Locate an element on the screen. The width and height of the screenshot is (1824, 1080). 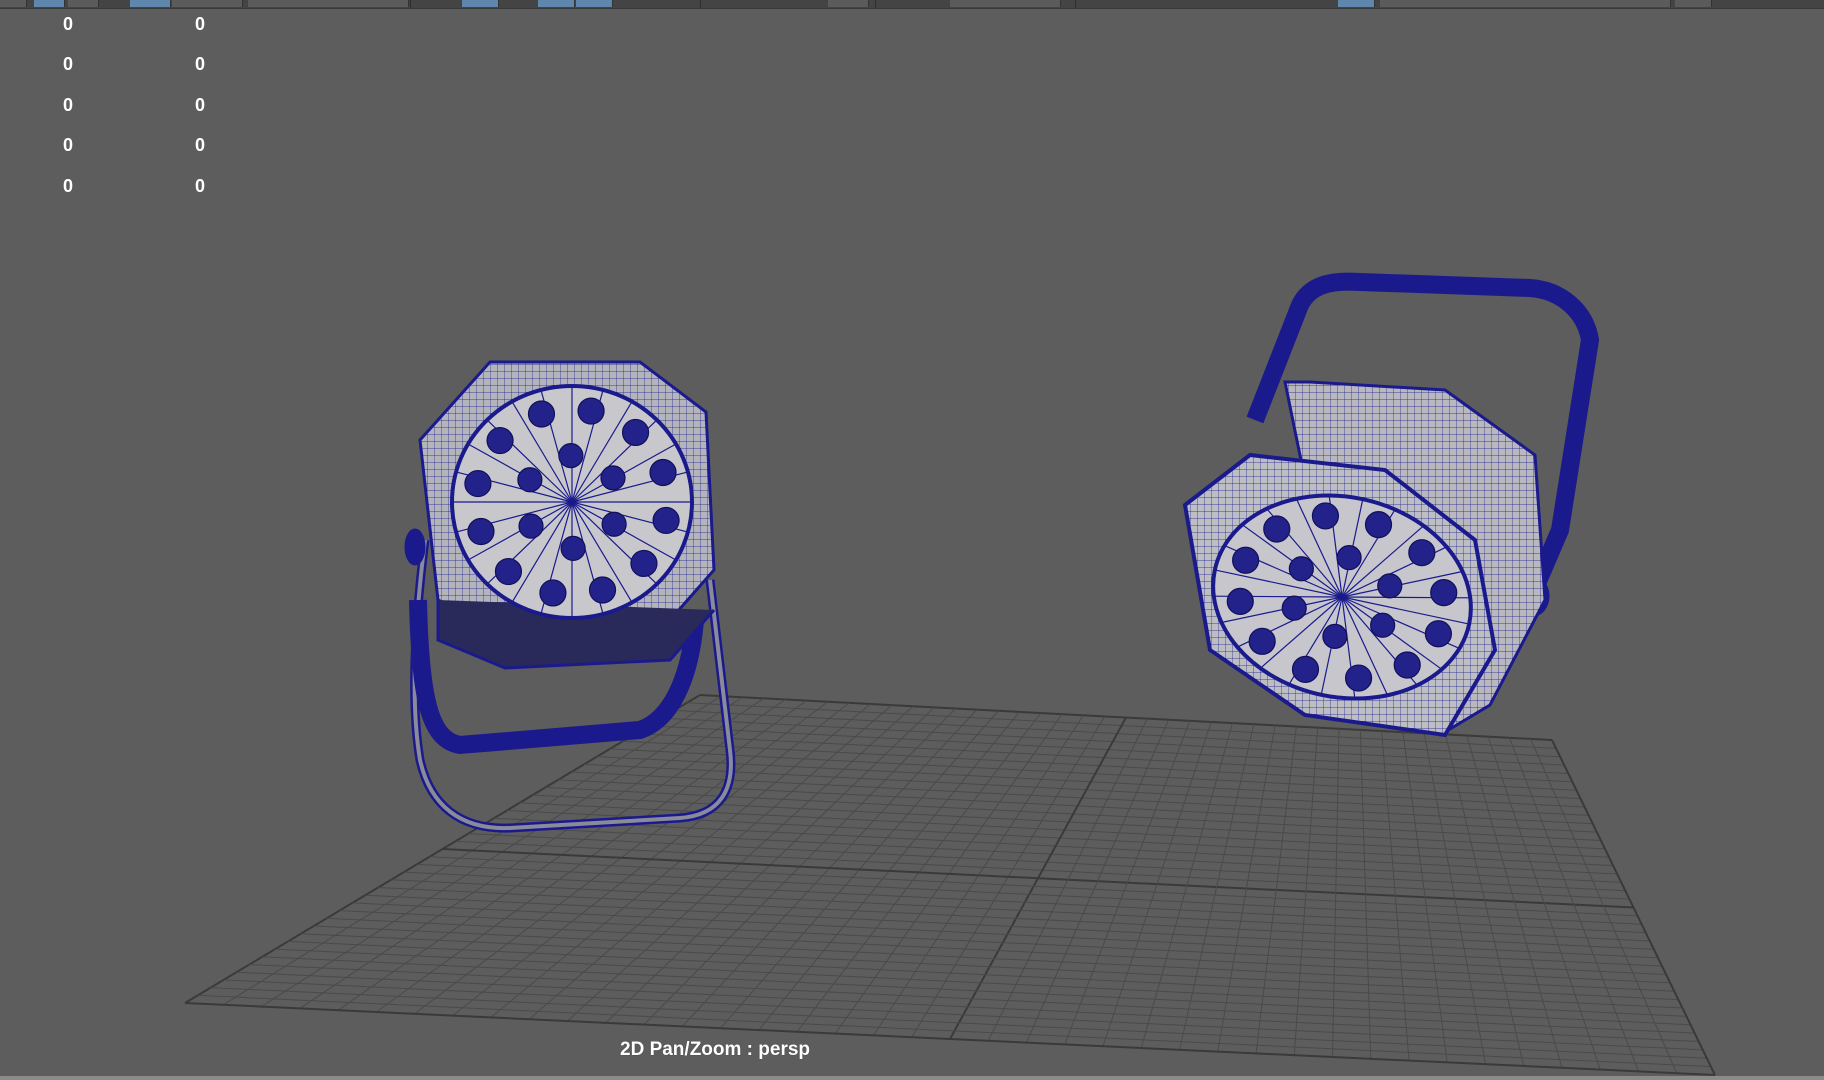
par-light-right is located at coordinates (1391, 505).